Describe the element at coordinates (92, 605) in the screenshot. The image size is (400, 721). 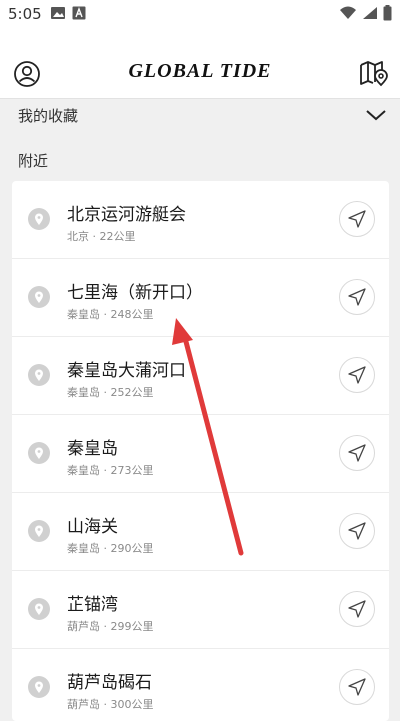
I see `place-name: 芷锚湾` at that location.